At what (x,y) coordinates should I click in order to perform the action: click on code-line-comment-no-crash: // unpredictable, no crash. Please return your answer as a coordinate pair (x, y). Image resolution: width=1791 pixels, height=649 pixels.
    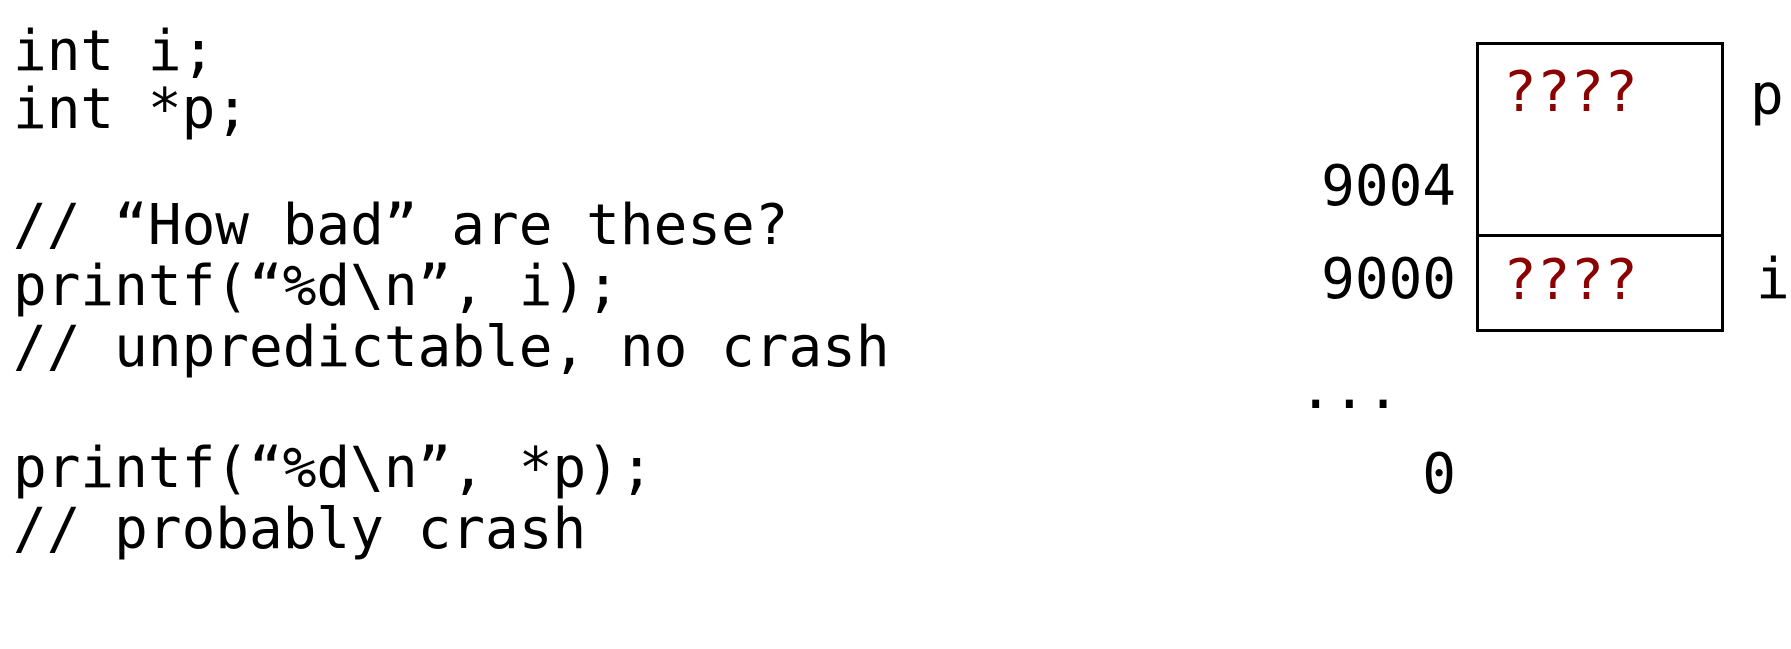
    Looking at the image, I should click on (451, 347).